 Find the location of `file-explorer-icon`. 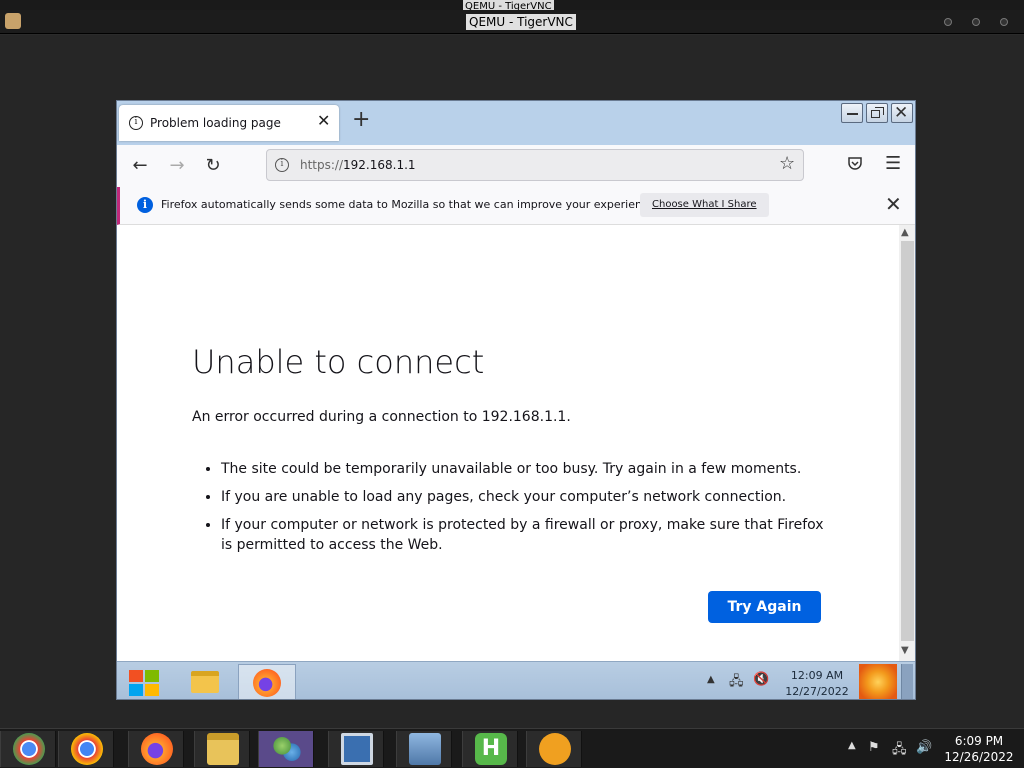

file-explorer-icon is located at coordinates (205, 682).